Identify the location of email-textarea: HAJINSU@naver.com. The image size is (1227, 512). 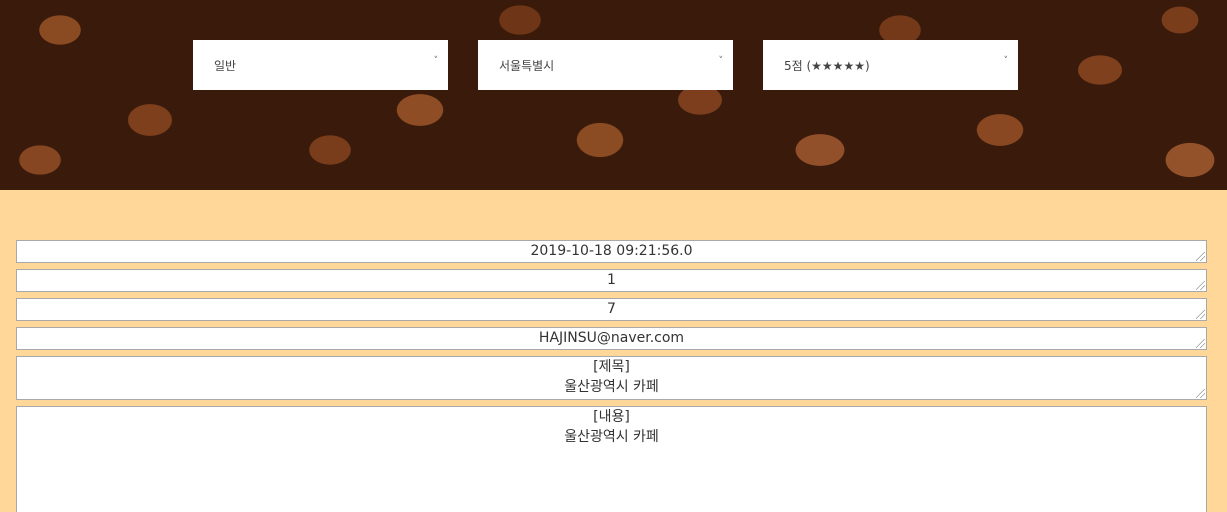
(611, 338).